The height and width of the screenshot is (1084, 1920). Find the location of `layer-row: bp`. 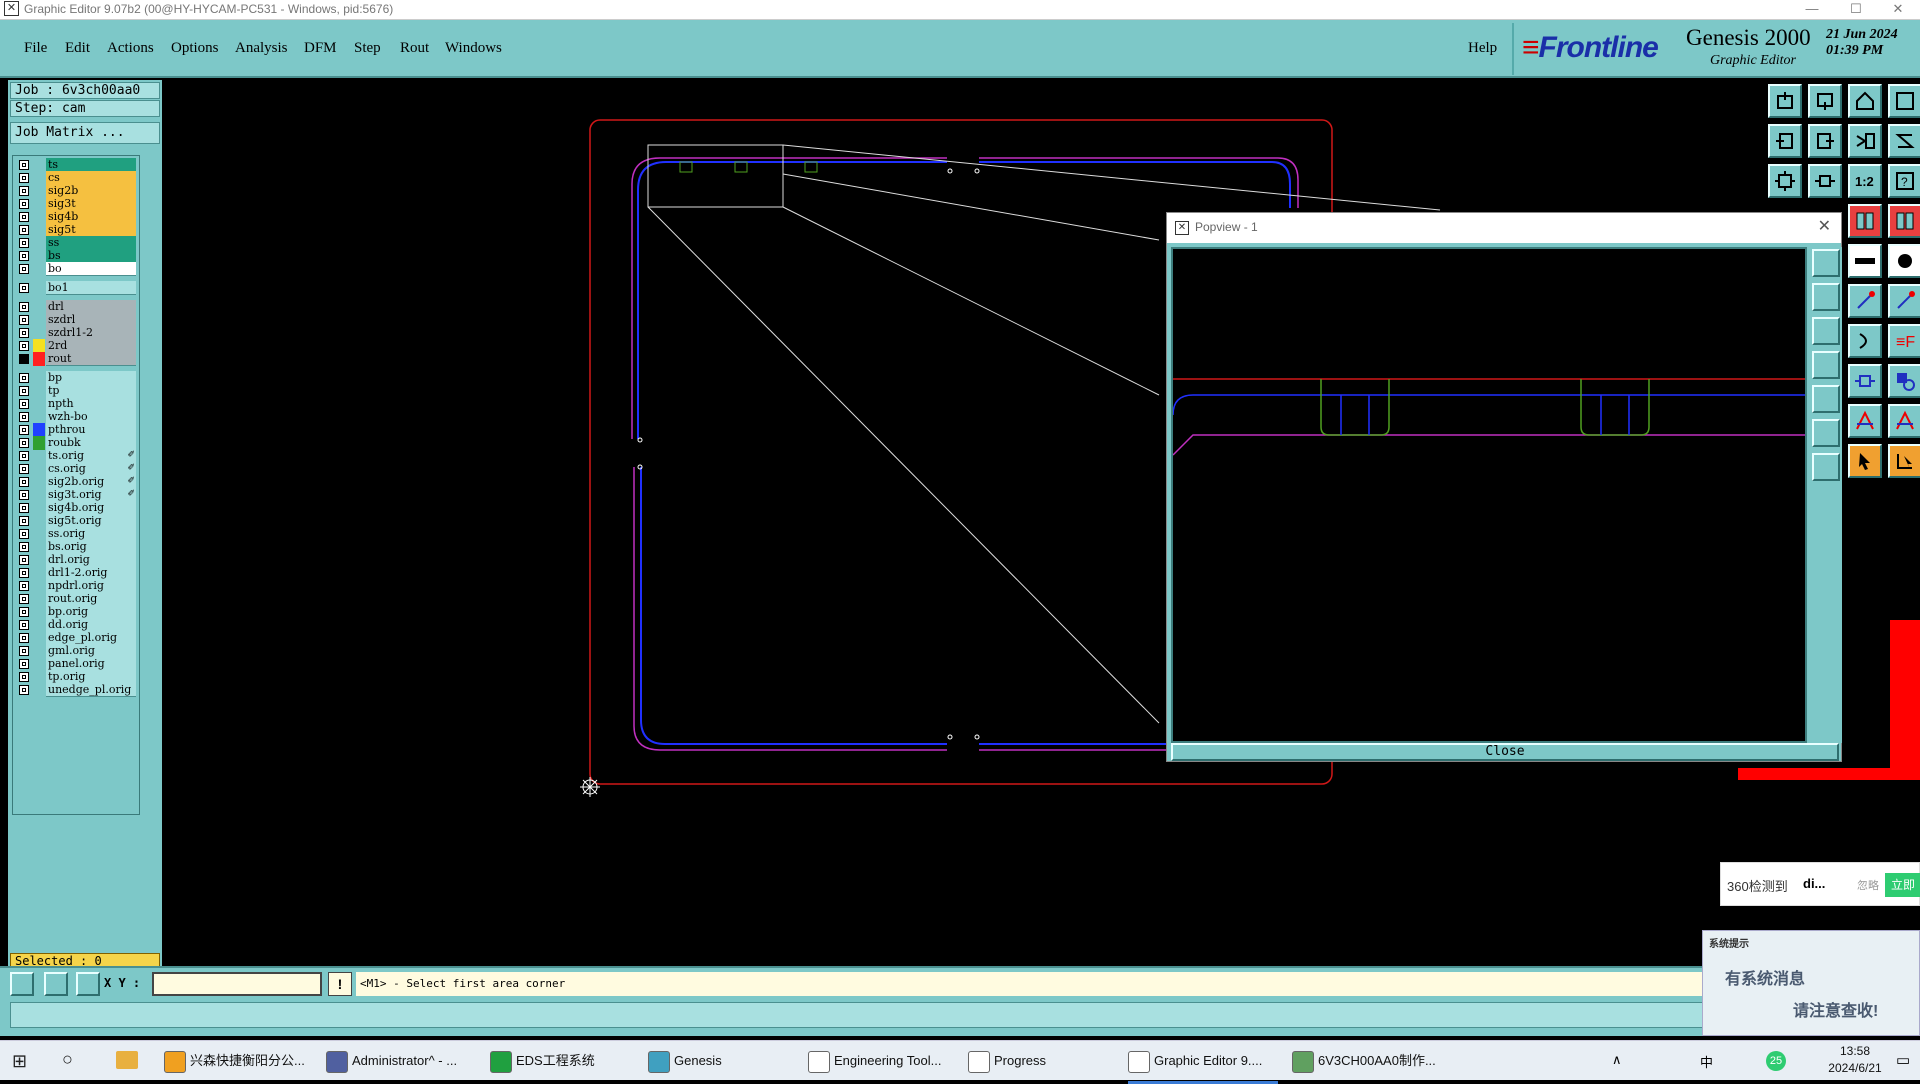

layer-row: bp is located at coordinates (76, 378).